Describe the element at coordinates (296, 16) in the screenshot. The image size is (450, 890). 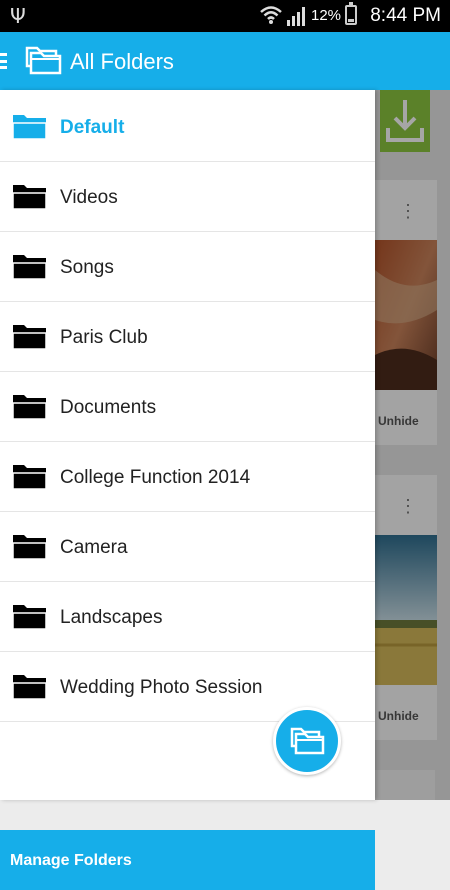
I see `signal-icon` at that location.